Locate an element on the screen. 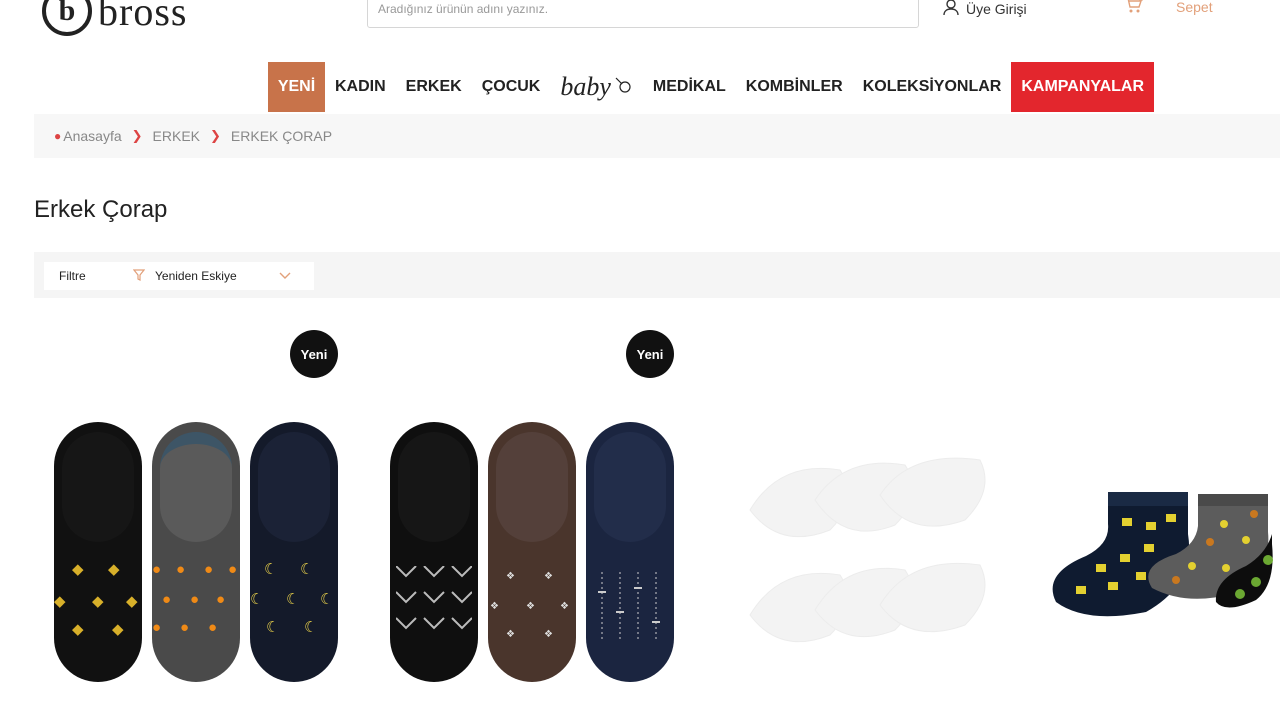  login-link: Üye Girişi is located at coordinates (984, 9).